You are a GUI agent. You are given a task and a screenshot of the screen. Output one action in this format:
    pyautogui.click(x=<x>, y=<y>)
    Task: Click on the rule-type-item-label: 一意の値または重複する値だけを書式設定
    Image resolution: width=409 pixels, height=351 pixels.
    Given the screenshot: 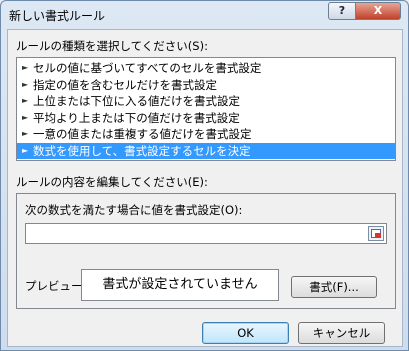 What is the action you would take?
    pyautogui.click(x=142, y=134)
    